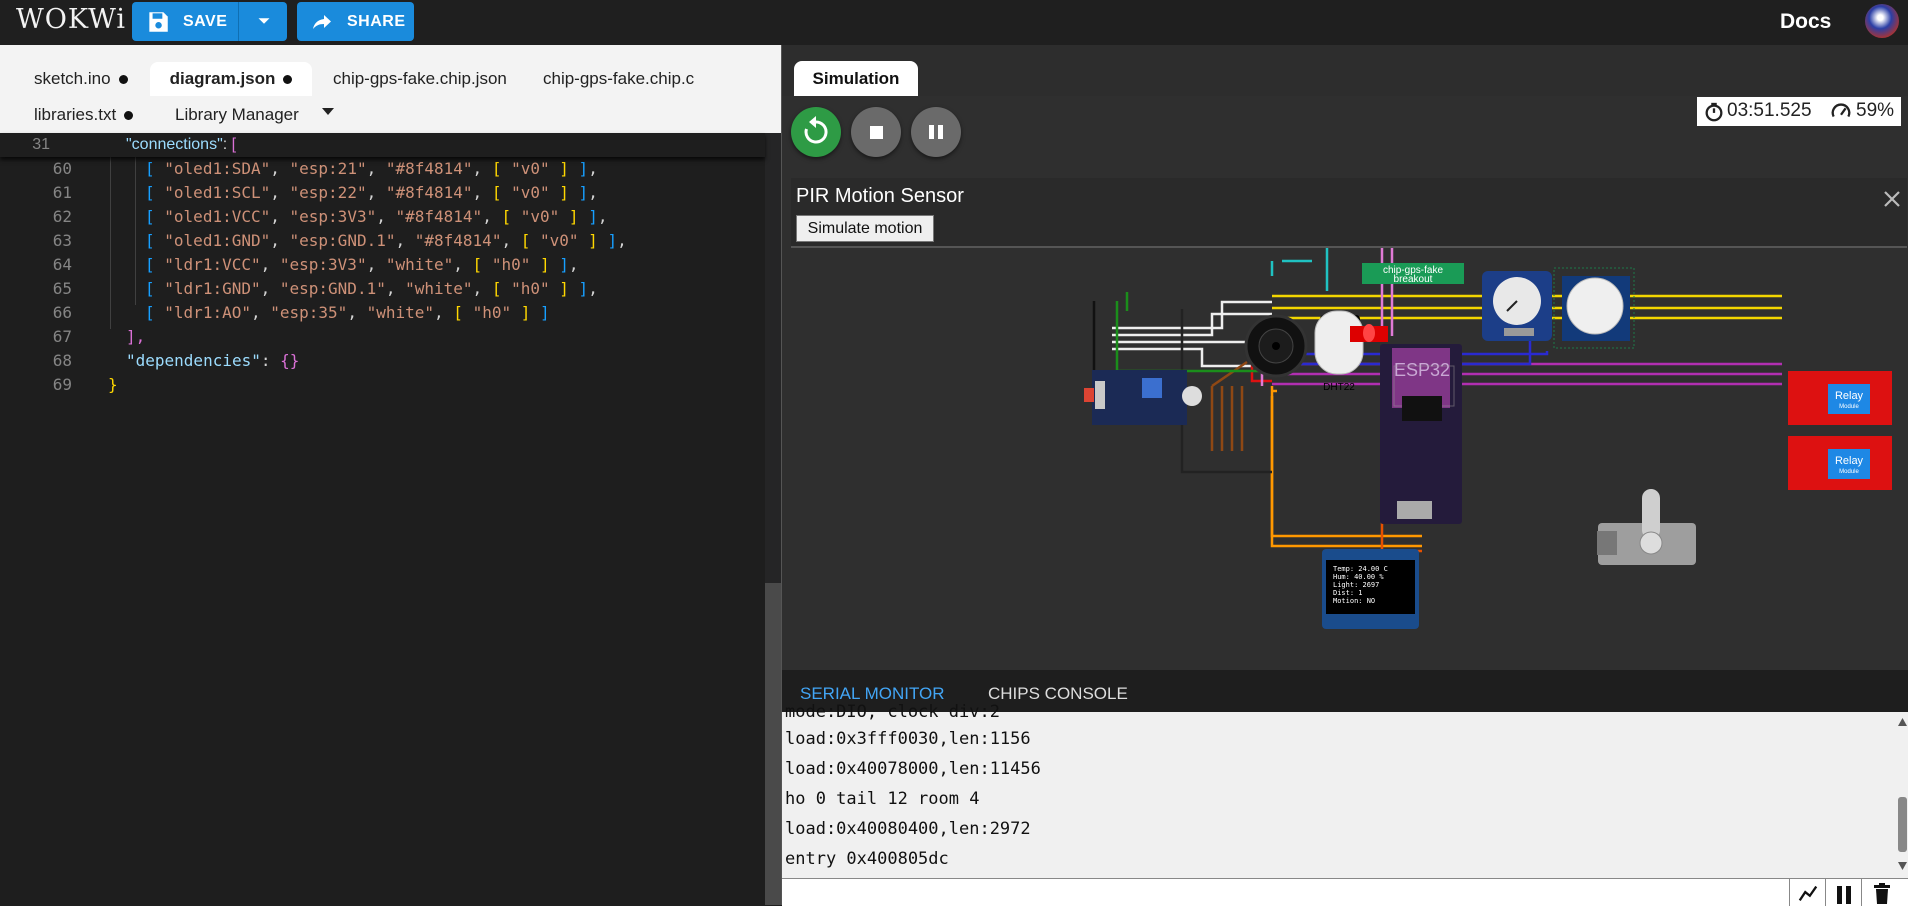 The width and height of the screenshot is (1908, 906). What do you see at coordinates (328, 168) in the screenshot?
I see `code-string: "esp:21"` at bounding box center [328, 168].